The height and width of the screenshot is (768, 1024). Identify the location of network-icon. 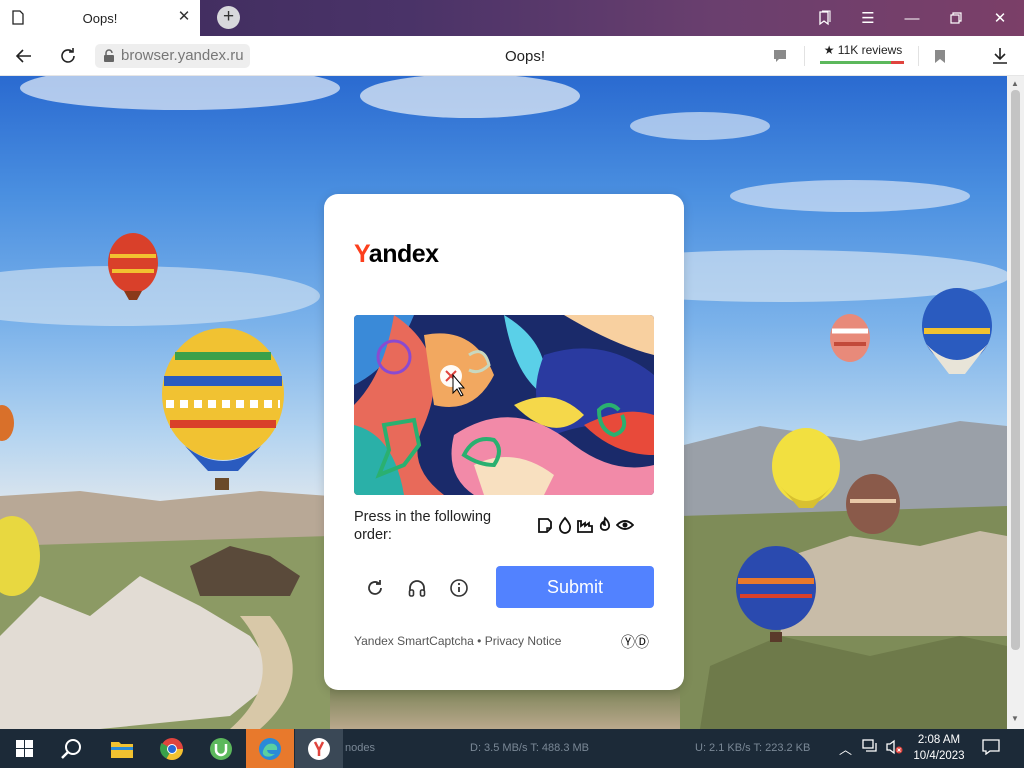
(870, 747).